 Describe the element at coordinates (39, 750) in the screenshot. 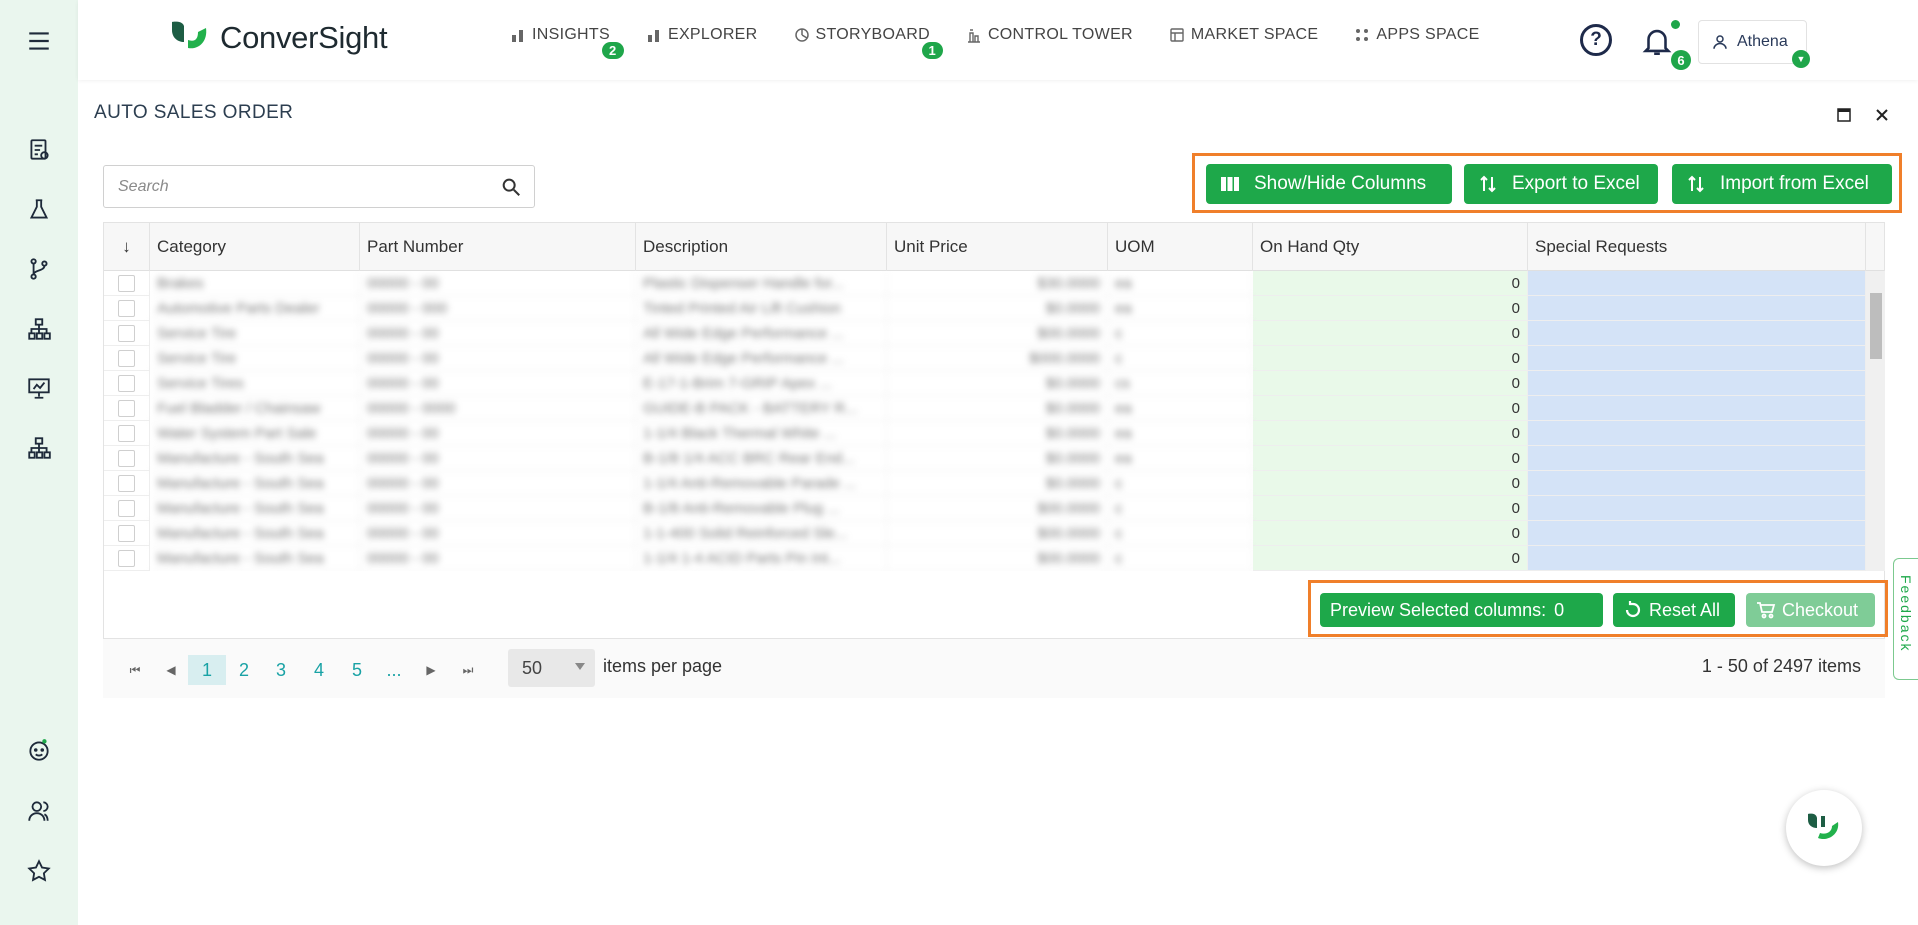

I see `bot-face-icon` at that location.